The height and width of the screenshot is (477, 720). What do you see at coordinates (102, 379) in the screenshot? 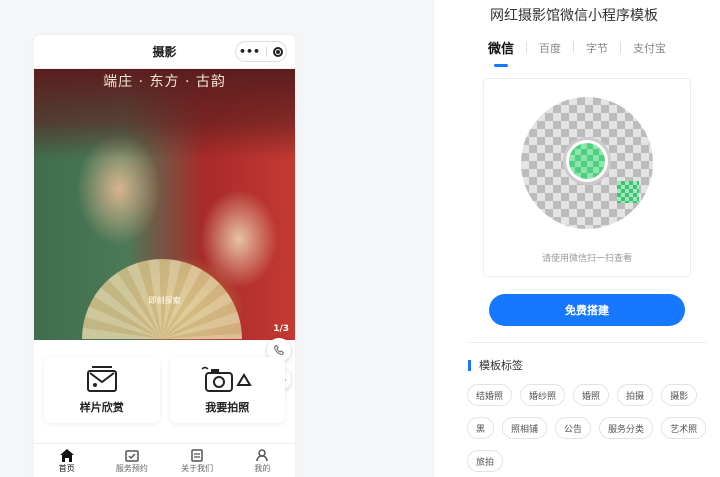
I see `photo-envelope-icon` at bounding box center [102, 379].